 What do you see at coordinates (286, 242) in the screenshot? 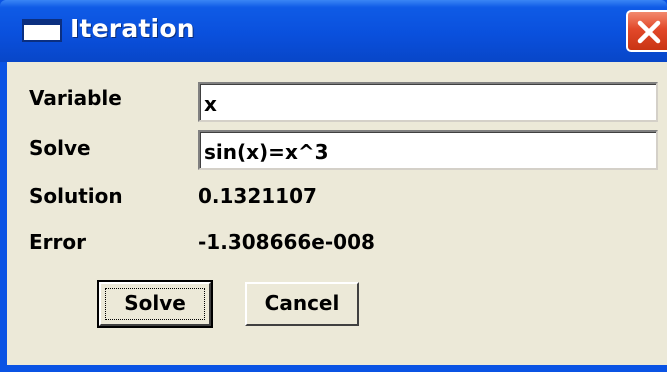
I see `error-value: -1.308666e-008` at bounding box center [286, 242].